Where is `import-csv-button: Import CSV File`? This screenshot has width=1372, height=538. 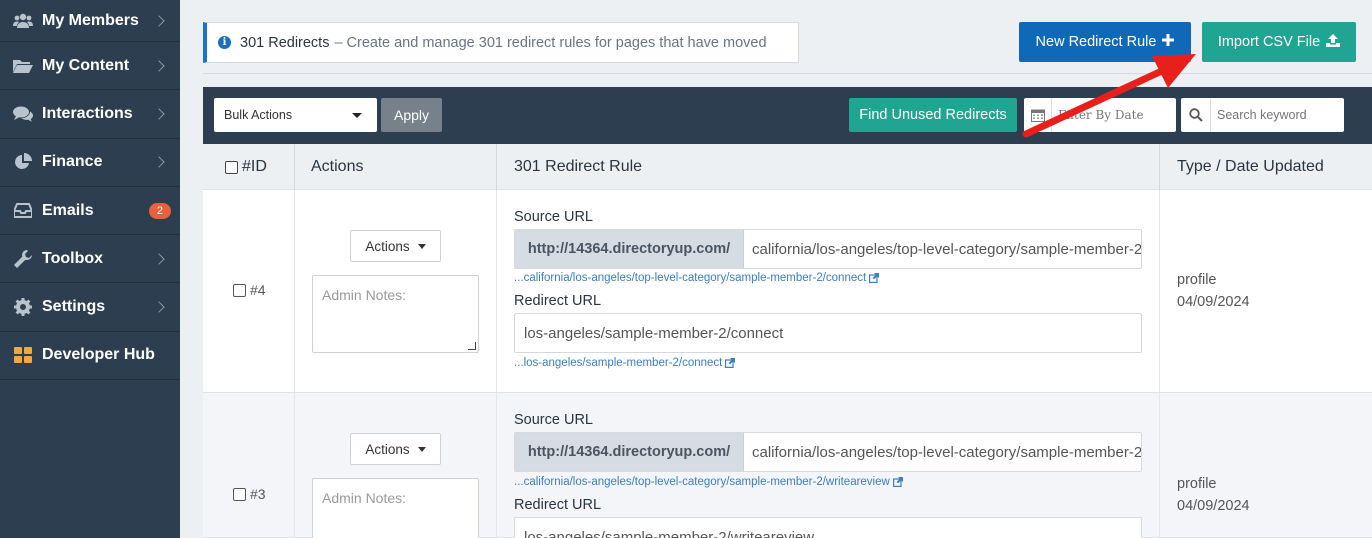
import-csv-button: Import CSV File is located at coordinates (1279, 42).